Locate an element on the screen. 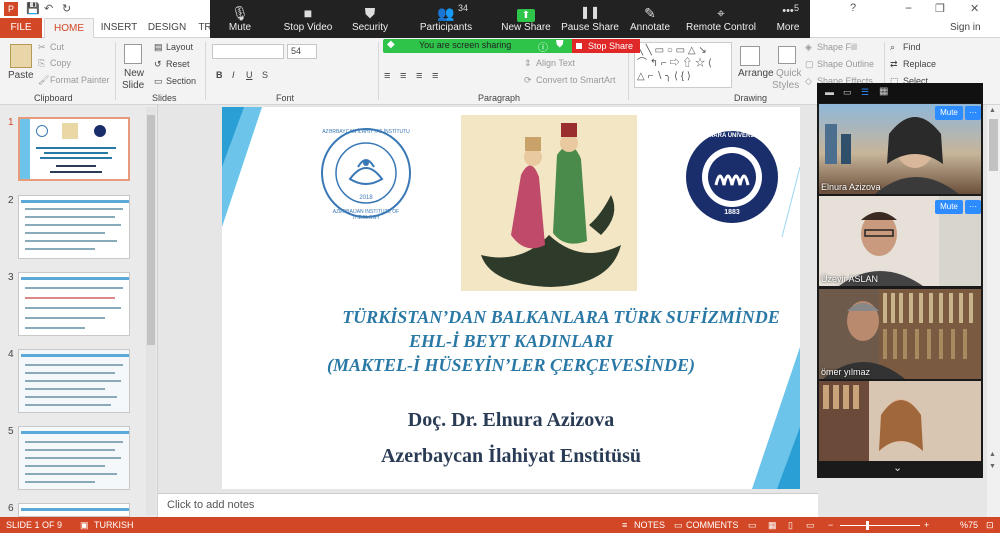  chevron-down-icon: ⌄ is located at coordinates (897, 467).